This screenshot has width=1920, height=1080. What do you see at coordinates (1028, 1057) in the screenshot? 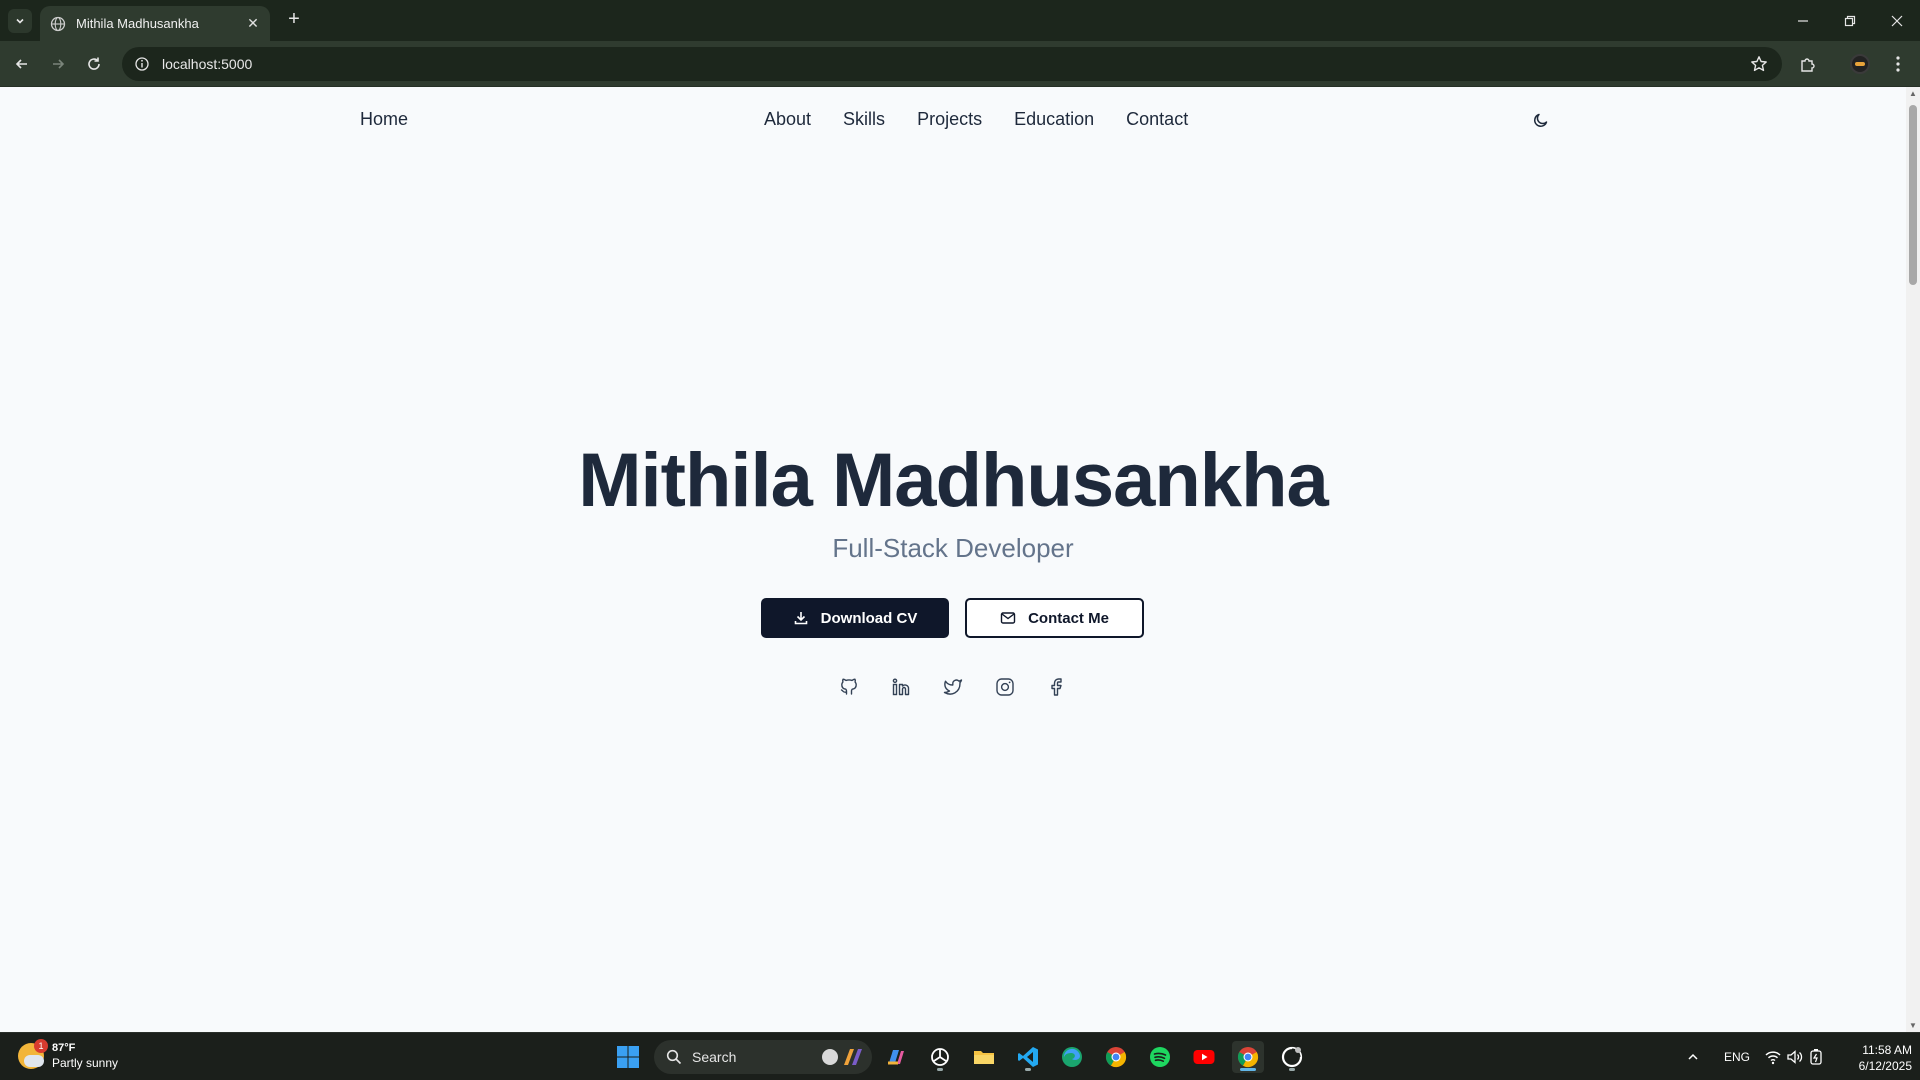
I see `taskbar-vscode` at bounding box center [1028, 1057].